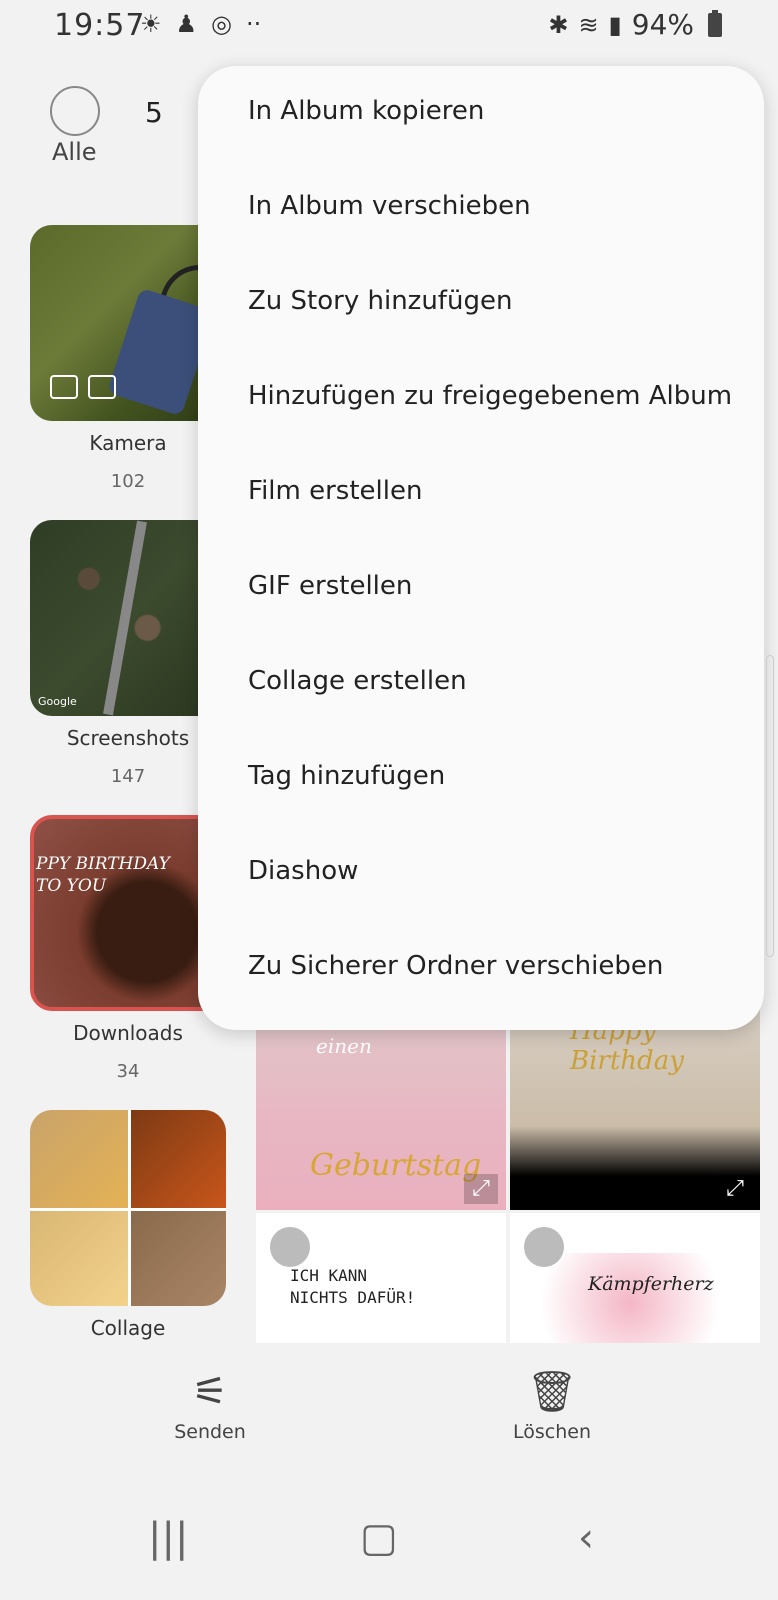 This screenshot has height=1600, width=778. Describe the element at coordinates (168, 1538) in the screenshot. I see `recent-apps-icon: |||` at that location.